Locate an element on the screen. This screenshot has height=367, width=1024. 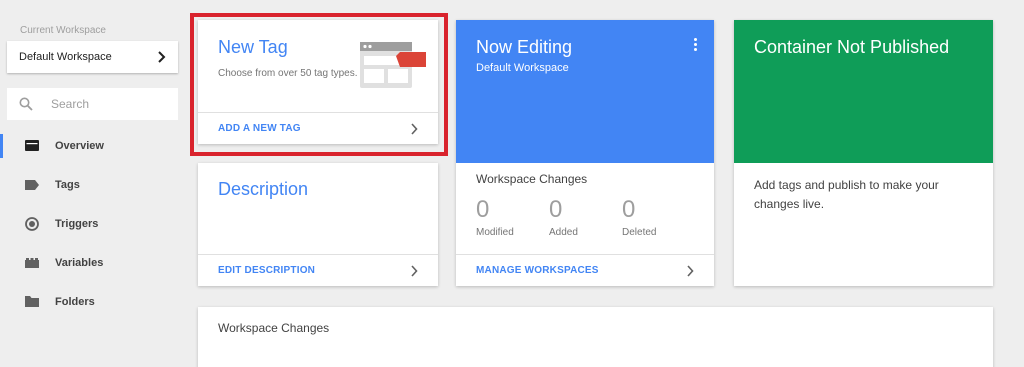
workspace-changes-card: Workspace Changes is located at coordinates (595, 337).